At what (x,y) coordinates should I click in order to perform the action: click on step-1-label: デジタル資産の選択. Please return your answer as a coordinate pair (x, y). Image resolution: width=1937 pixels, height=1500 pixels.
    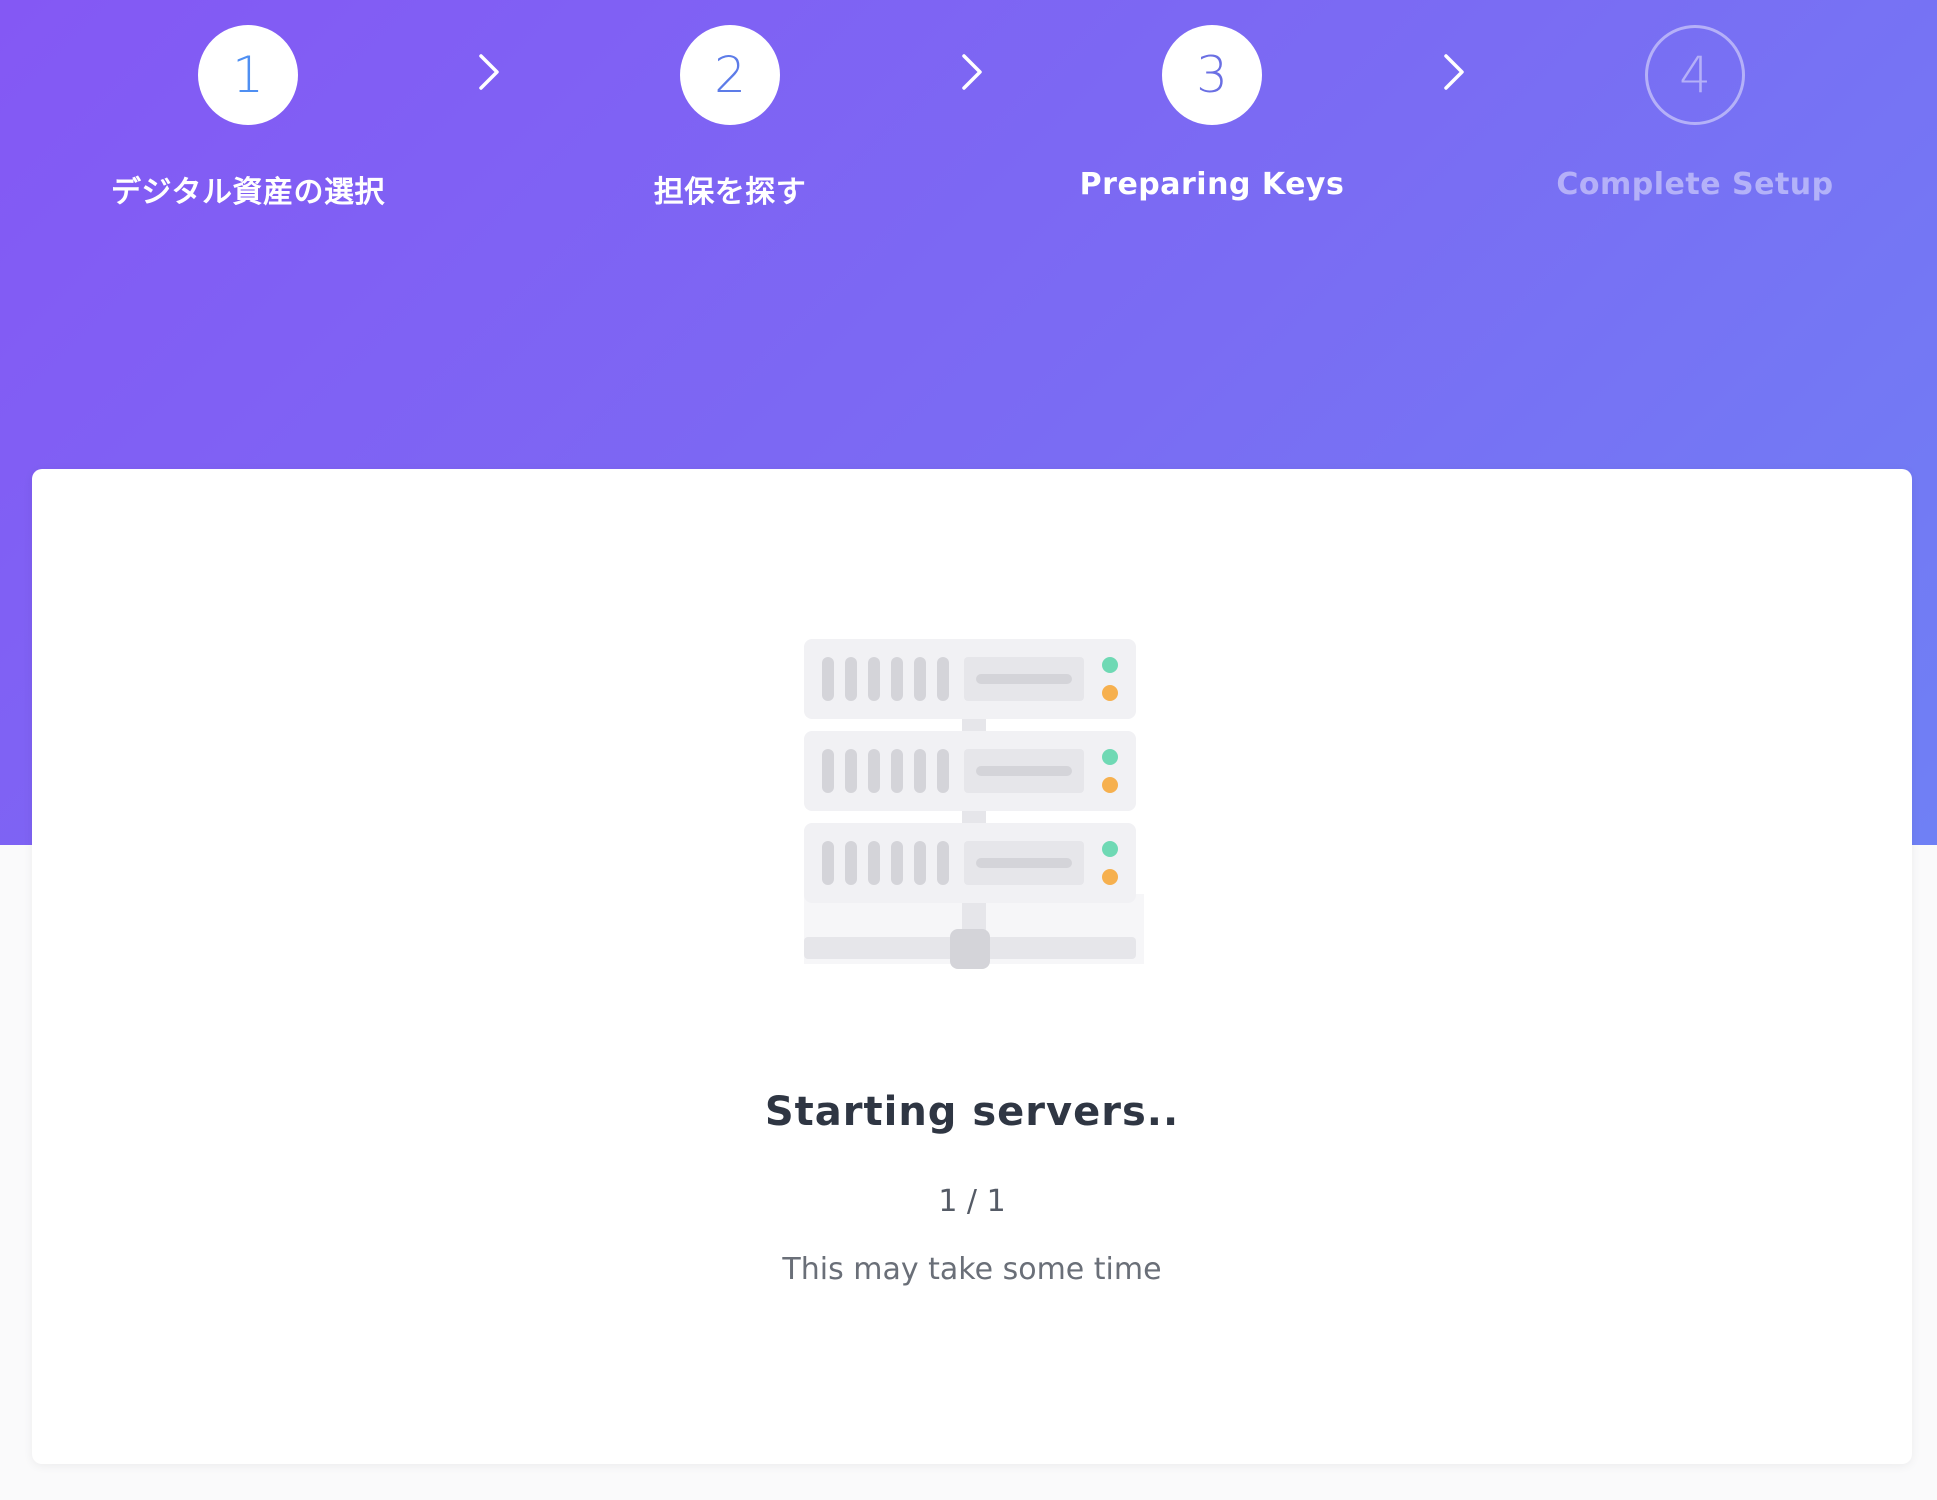
    Looking at the image, I should click on (248, 192).